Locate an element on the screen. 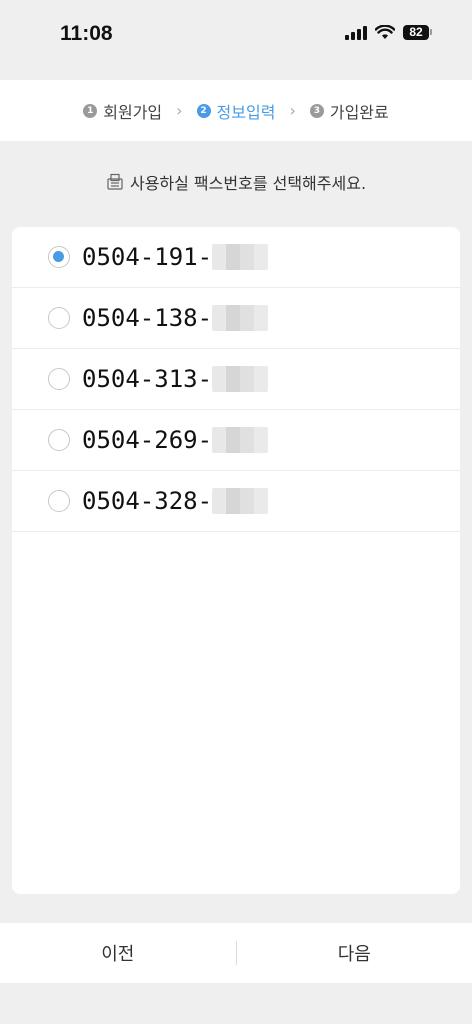 Image resolution: width=472 pixels, height=1024 pixels. battery-level: 82 is located at coordinates (416, 32).